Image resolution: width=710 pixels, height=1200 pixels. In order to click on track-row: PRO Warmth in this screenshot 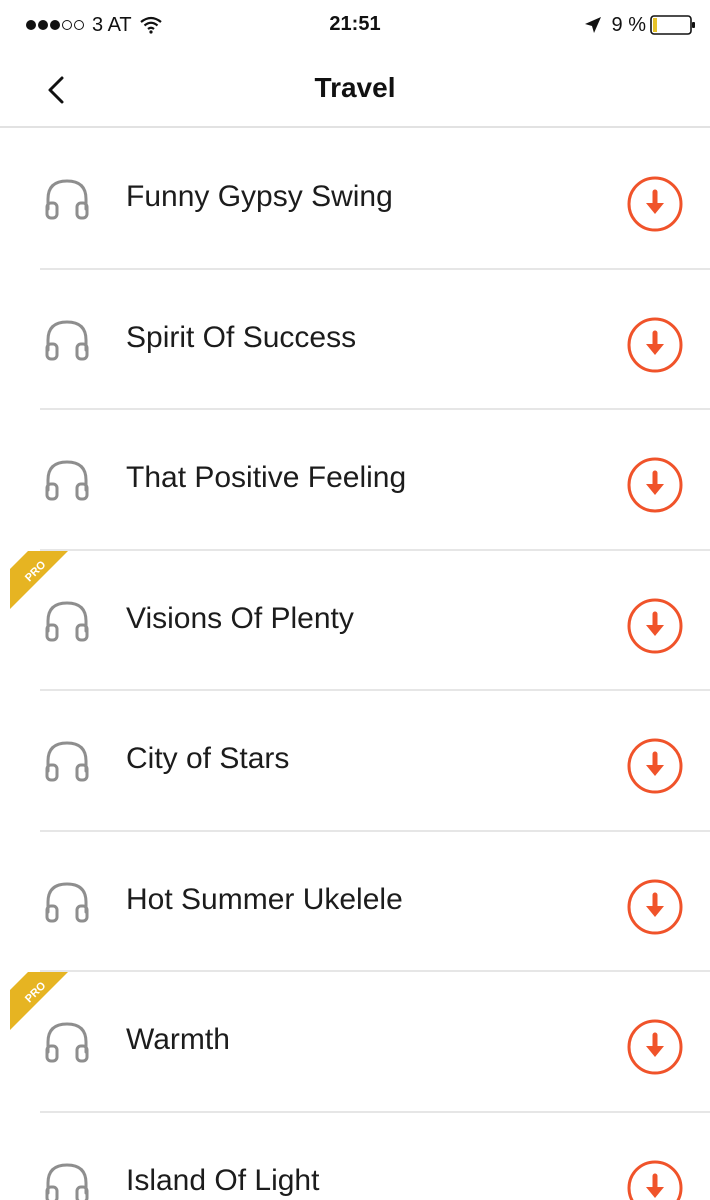, I will do `click(355, 1042)`.